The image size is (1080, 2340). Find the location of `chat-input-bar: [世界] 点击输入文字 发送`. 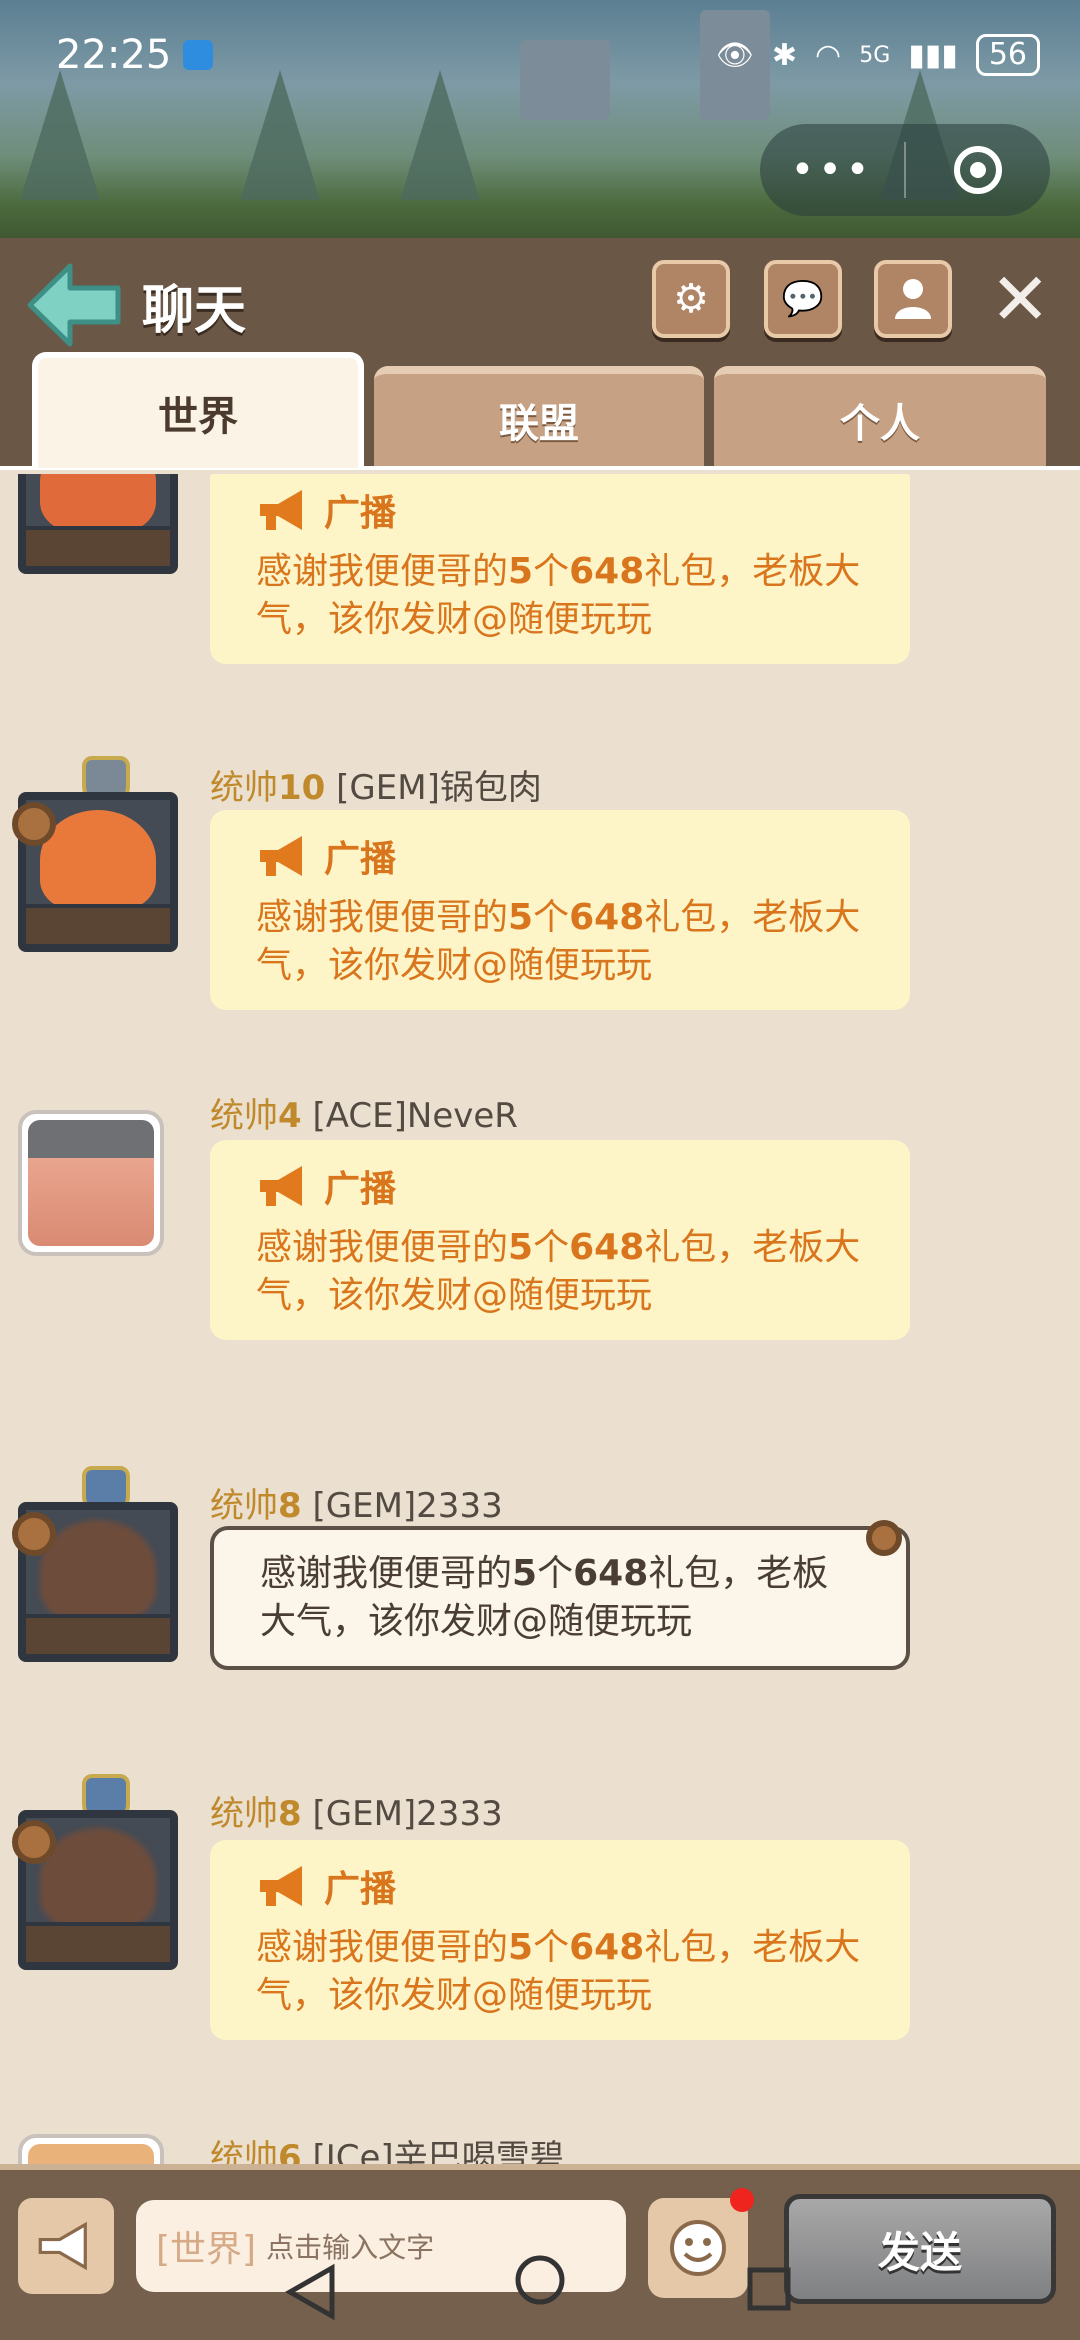

chat-input-bar: [世界] 点击输入文字 发送 is located at coordinates (540, 2252).